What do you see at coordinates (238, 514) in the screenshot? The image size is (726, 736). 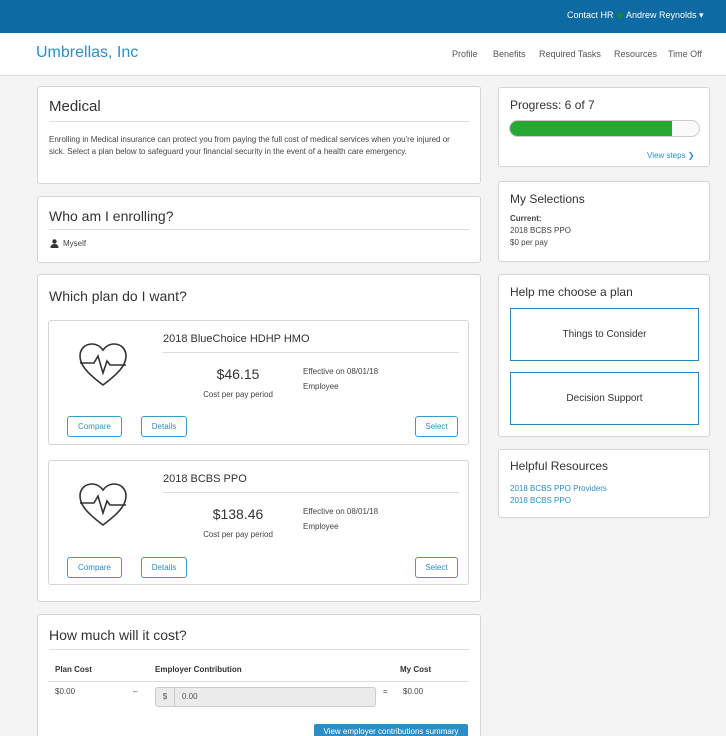 I see `plan-price: $138.46` at bounding box center [238, 514].